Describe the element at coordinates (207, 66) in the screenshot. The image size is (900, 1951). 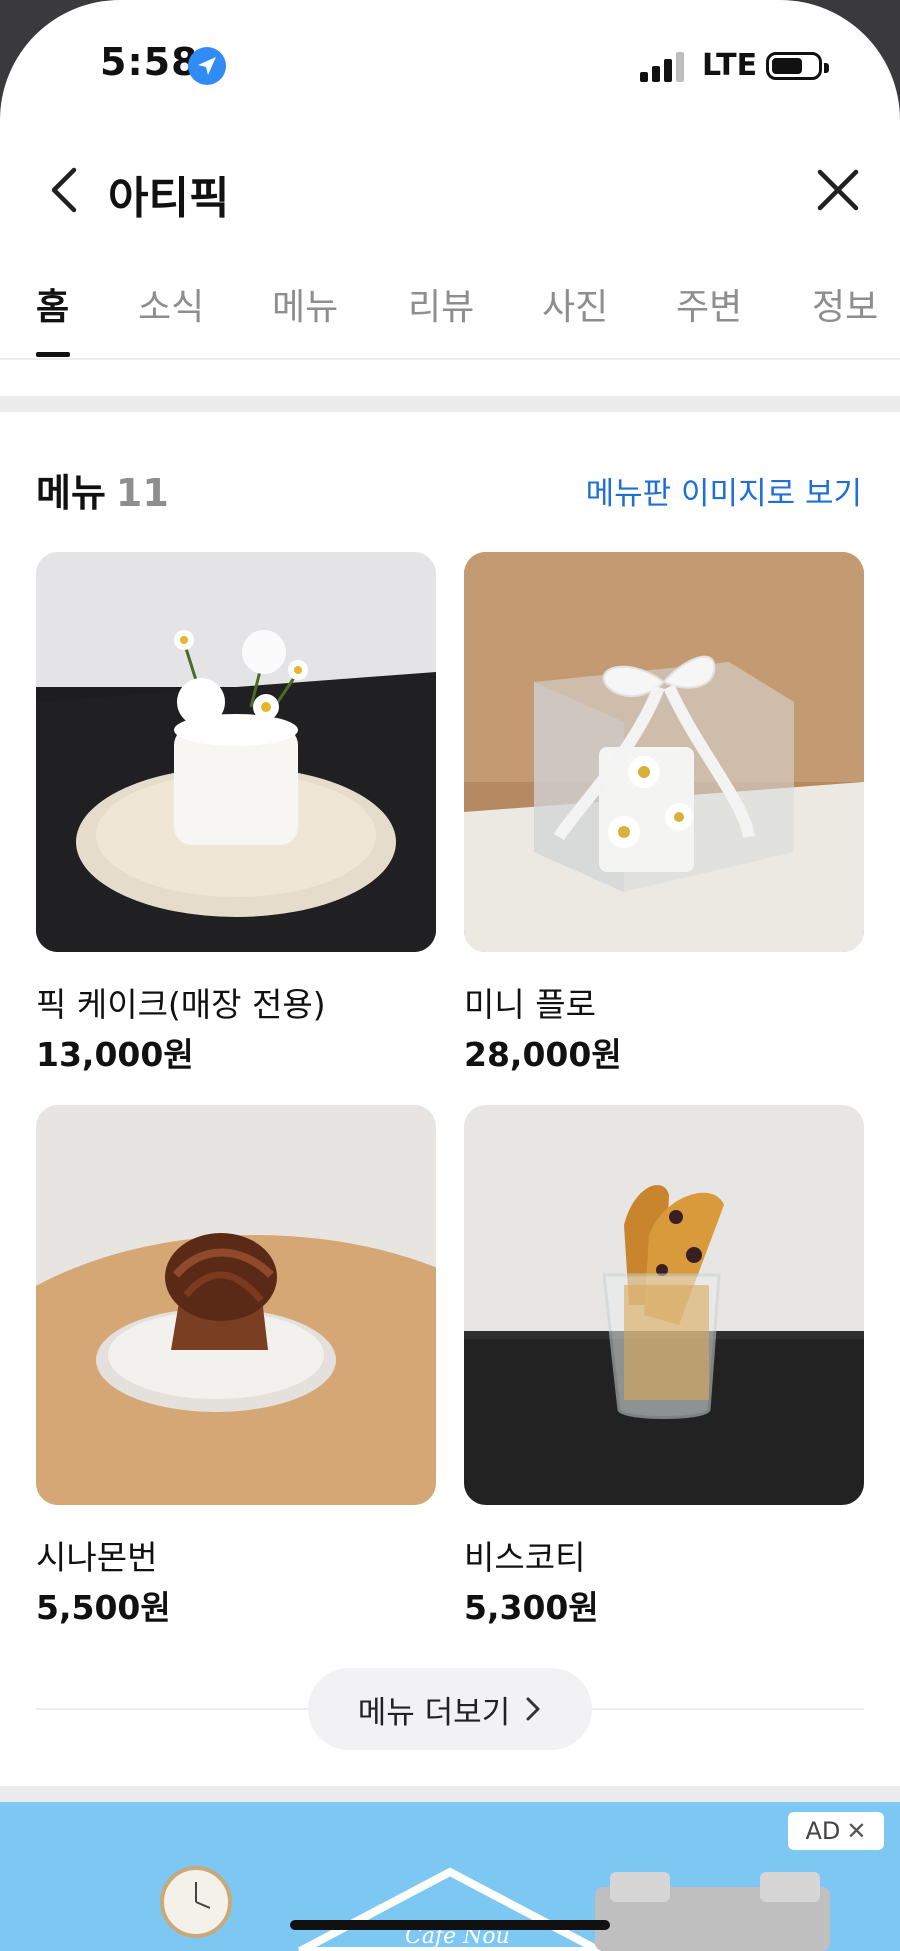
I see `location-arrow-icon` at that location.